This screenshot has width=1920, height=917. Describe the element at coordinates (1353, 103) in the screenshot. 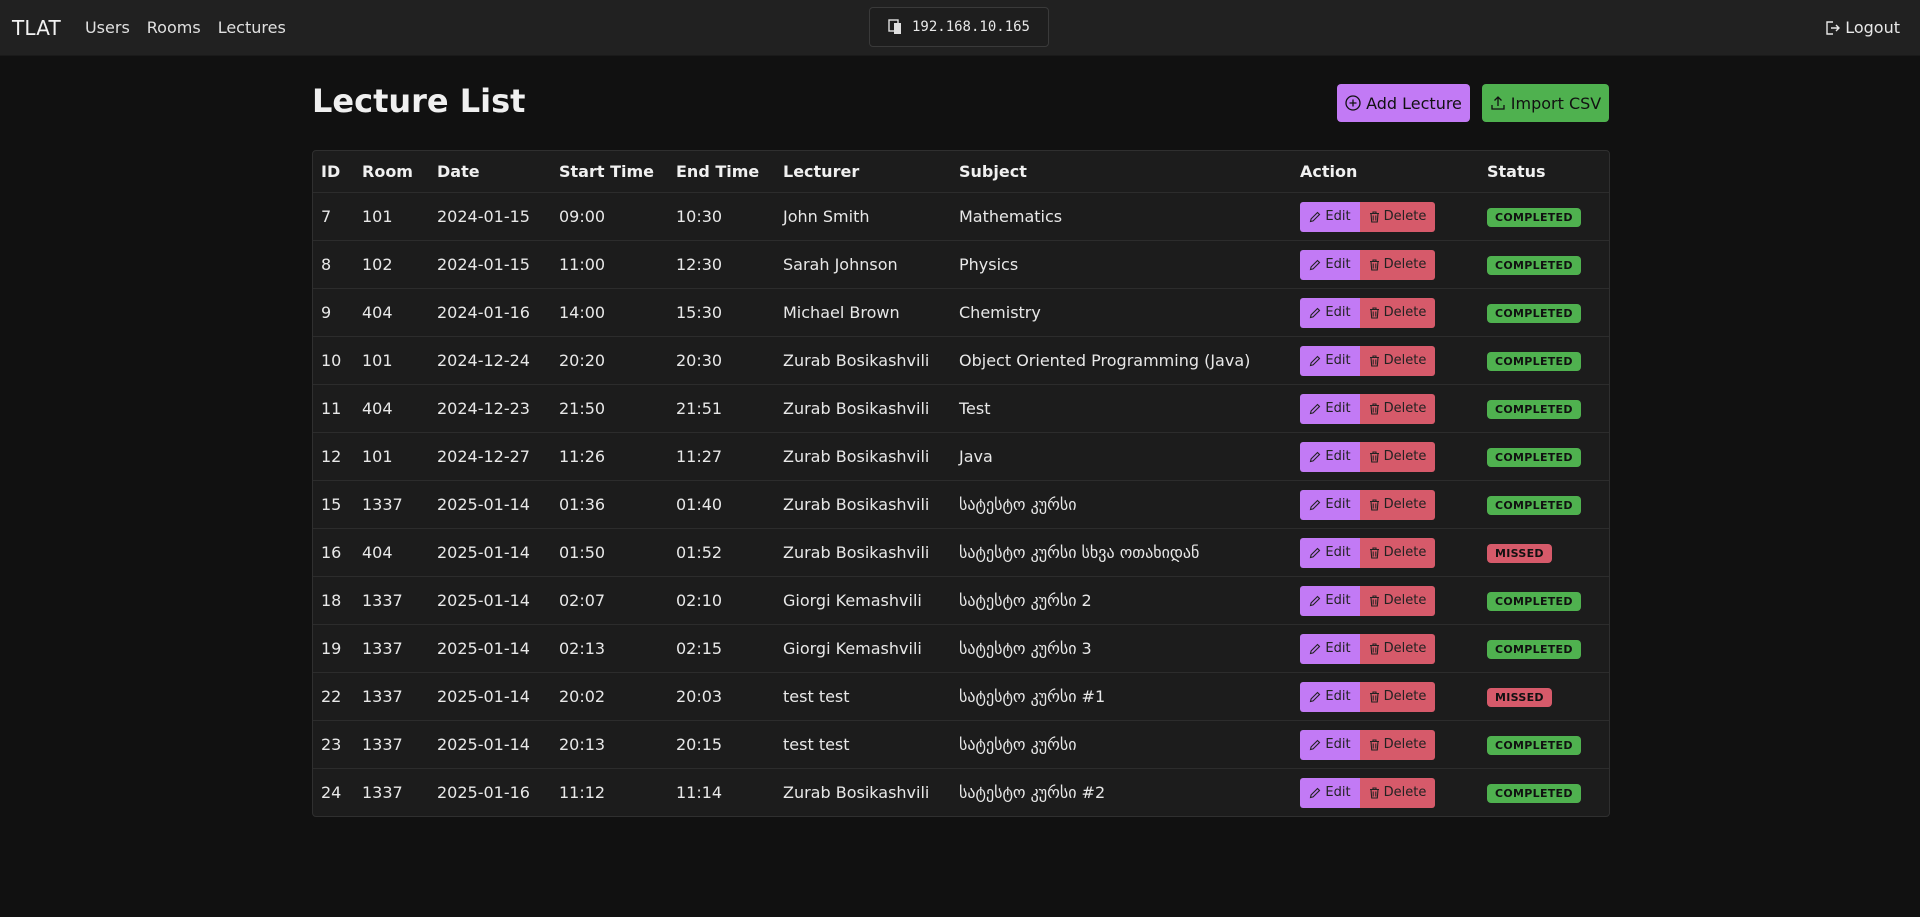

I see `plus-circle-icon` at that location.